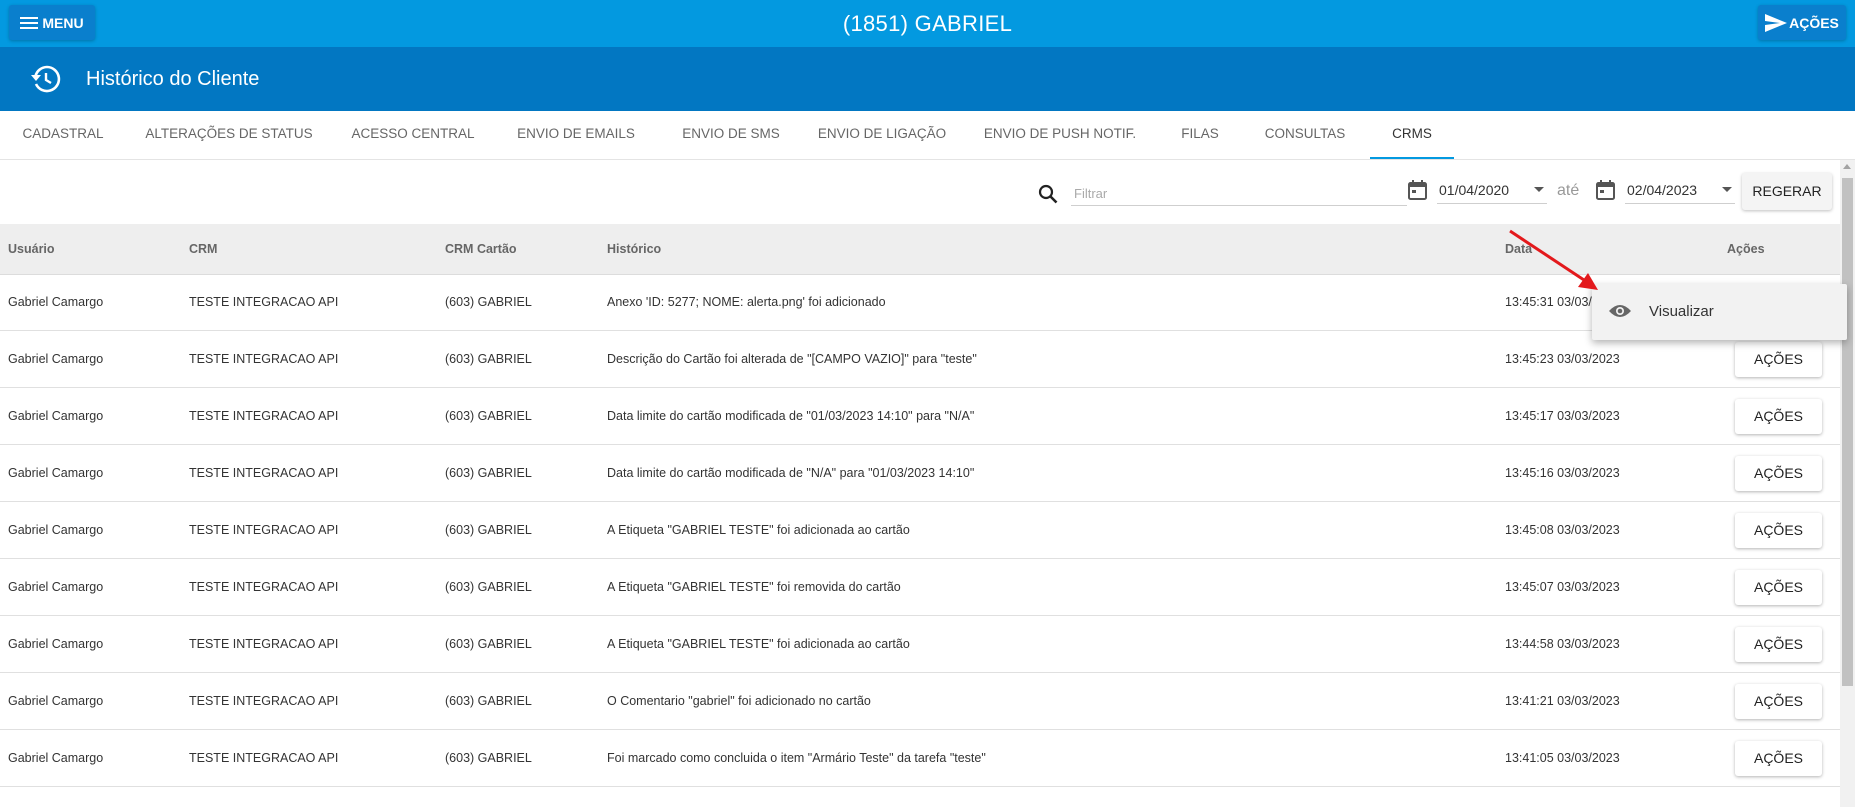 The width and height of the screenshot is (1855, 807). I want to click on date-from-field: 01/04/2020, so click(1492, 190).